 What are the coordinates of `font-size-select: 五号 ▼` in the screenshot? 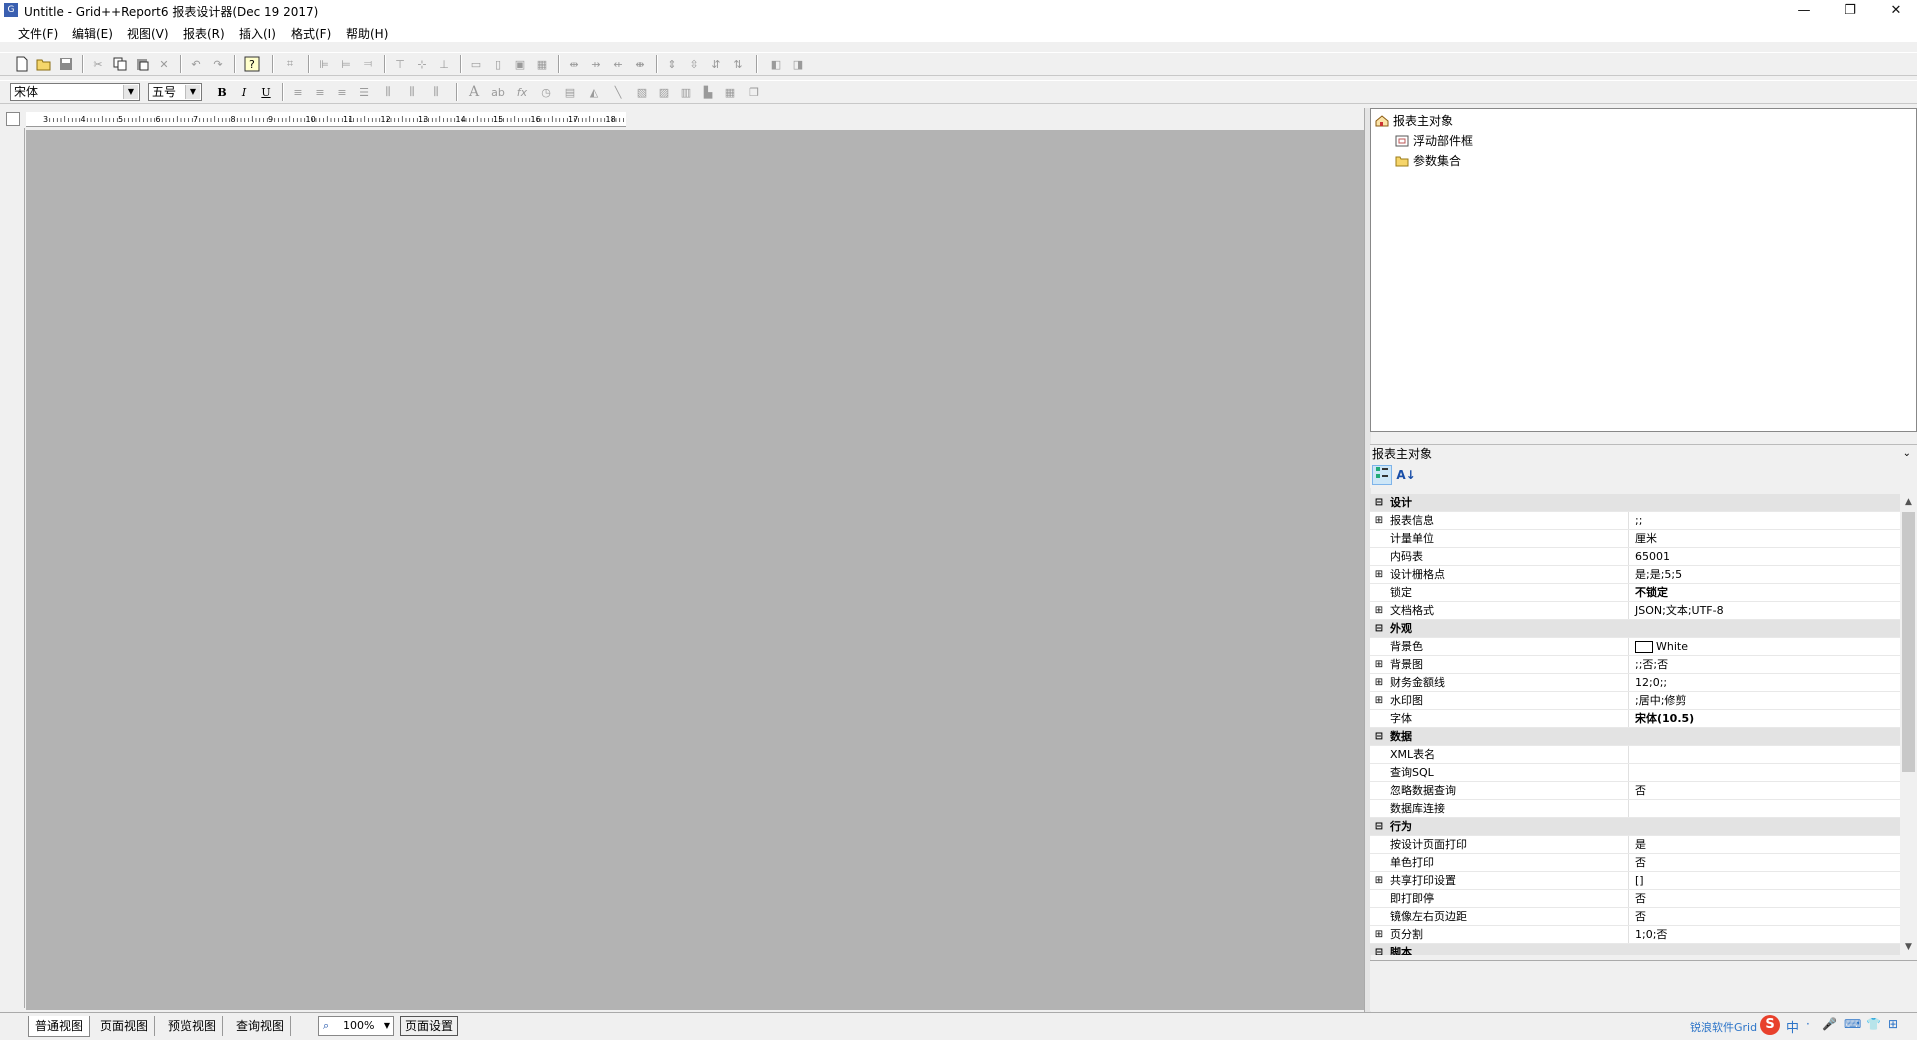 It's located at (175, 92).